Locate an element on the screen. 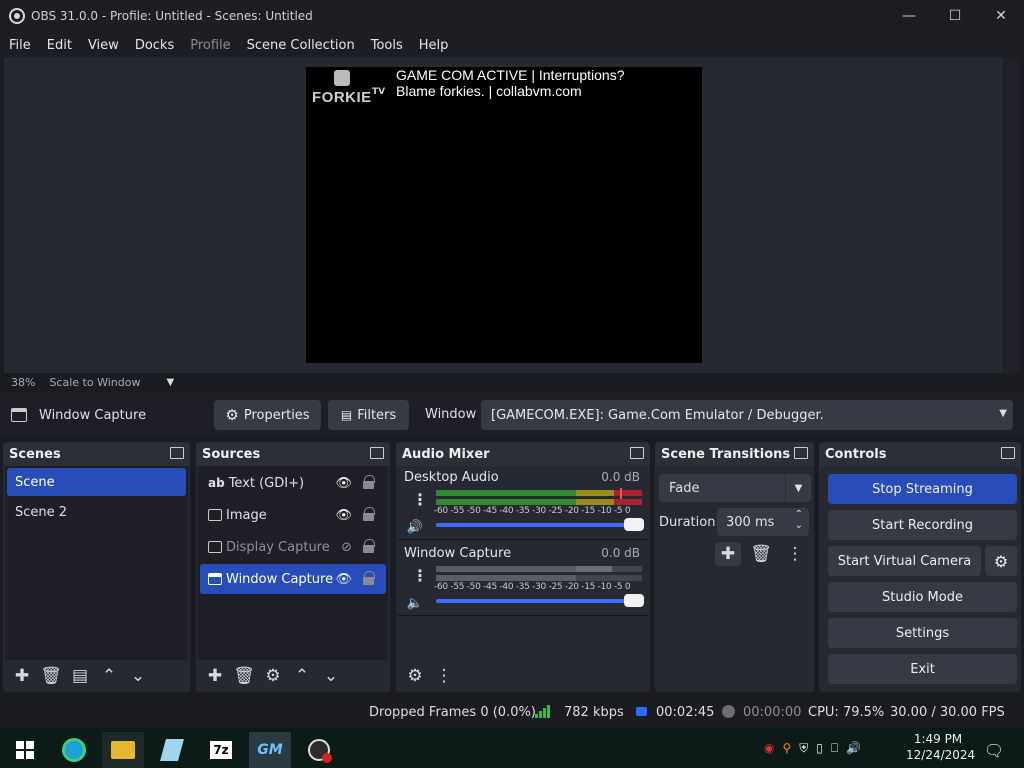  speaker-icon: 🔊 is located at coordinates (415, 527).